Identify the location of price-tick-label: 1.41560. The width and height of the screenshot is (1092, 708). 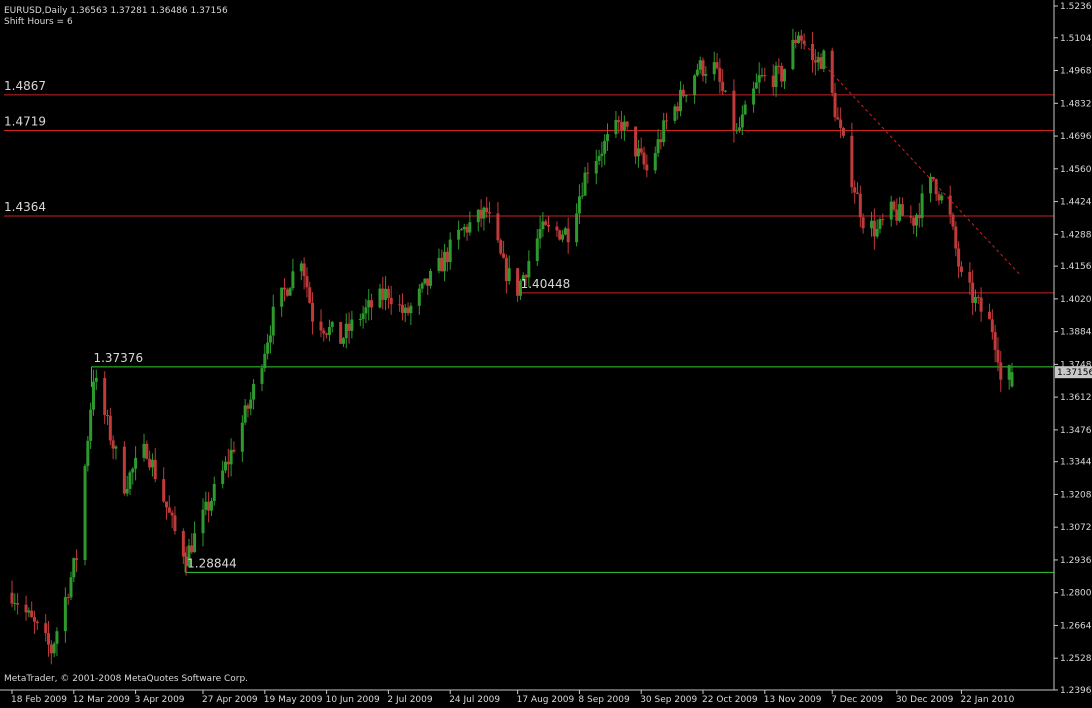
(1076, 267).